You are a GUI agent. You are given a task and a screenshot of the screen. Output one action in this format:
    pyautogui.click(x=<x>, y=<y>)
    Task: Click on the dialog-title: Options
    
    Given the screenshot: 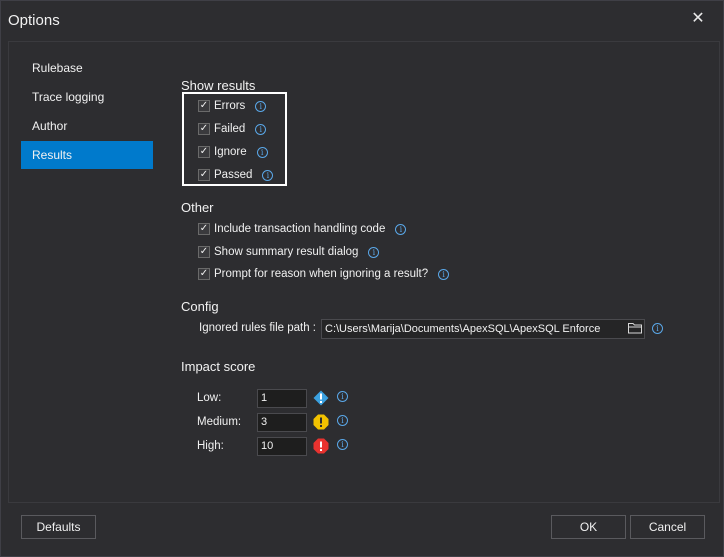 What is the action you would take?
    pyautogui.click(x=34, y=20)
    